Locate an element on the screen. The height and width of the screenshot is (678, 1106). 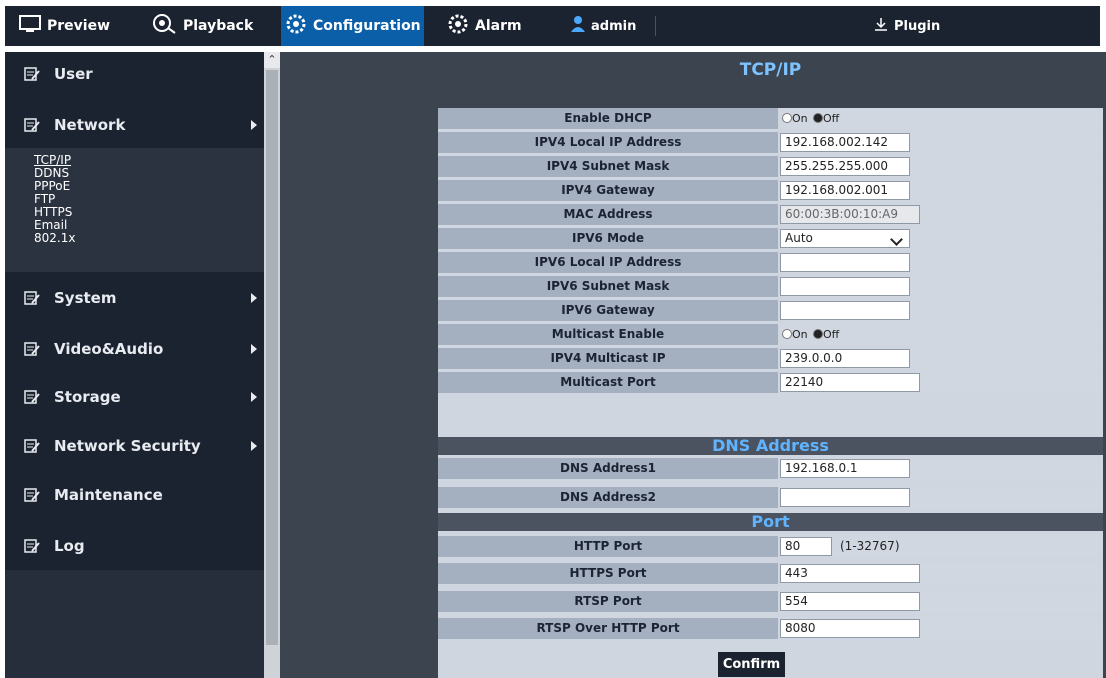
enable-dhcp-label: Enable DHCP is located at coordinates (608, 118).